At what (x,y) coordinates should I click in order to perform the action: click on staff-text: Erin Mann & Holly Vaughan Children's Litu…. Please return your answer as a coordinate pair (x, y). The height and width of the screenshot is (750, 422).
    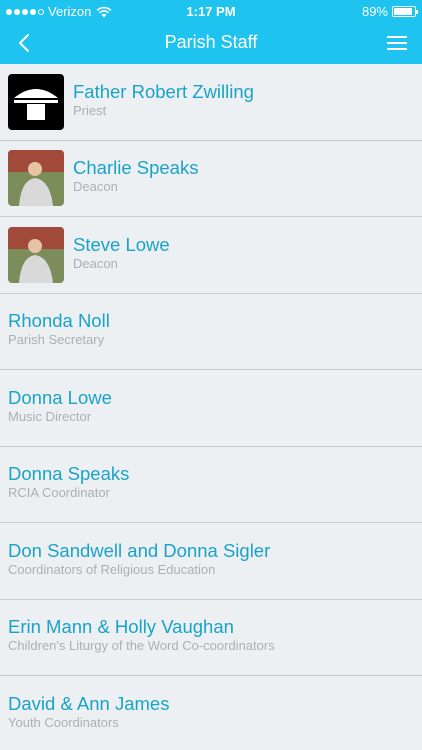
    Looking at the image, I should click on (141, 635).